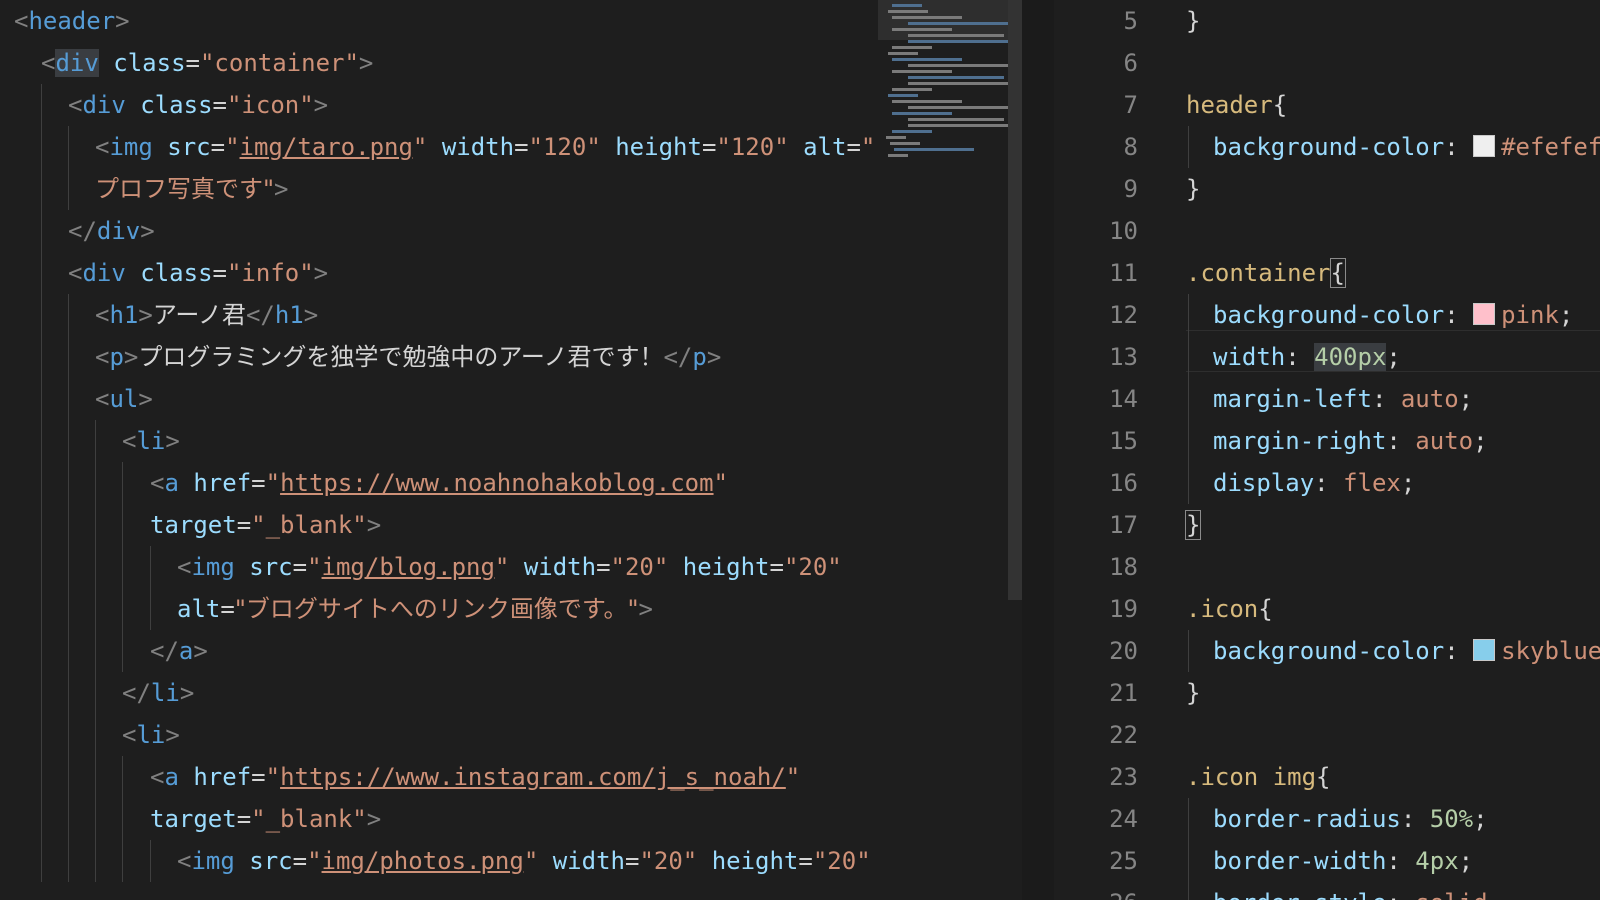  What do you see at coordinates (271, 567) in the screenshot?
I see `token-attr: src` at bounding box center [271, 567].